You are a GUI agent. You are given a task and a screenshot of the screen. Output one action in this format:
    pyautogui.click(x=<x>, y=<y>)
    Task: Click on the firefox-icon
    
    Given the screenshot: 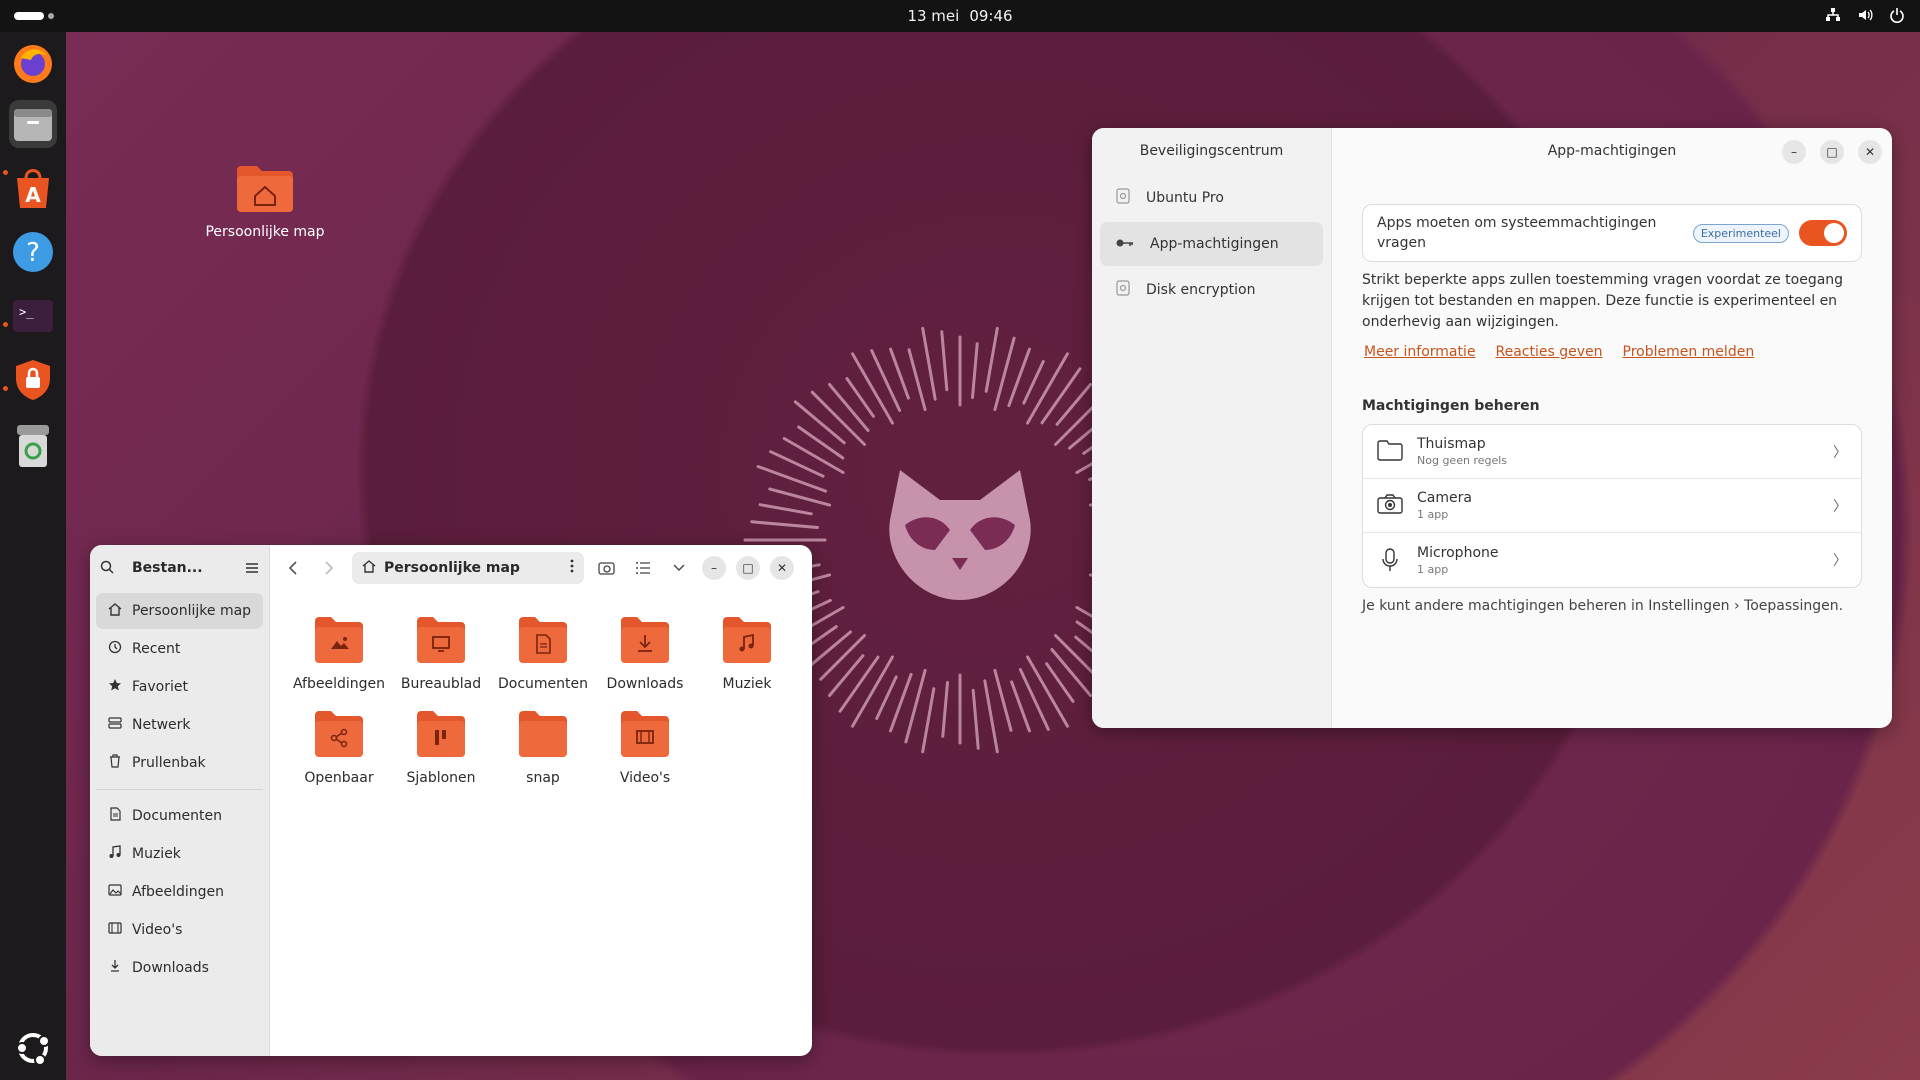 What is the action you would take?
    pyautogui.click(x=33, y=64)
    